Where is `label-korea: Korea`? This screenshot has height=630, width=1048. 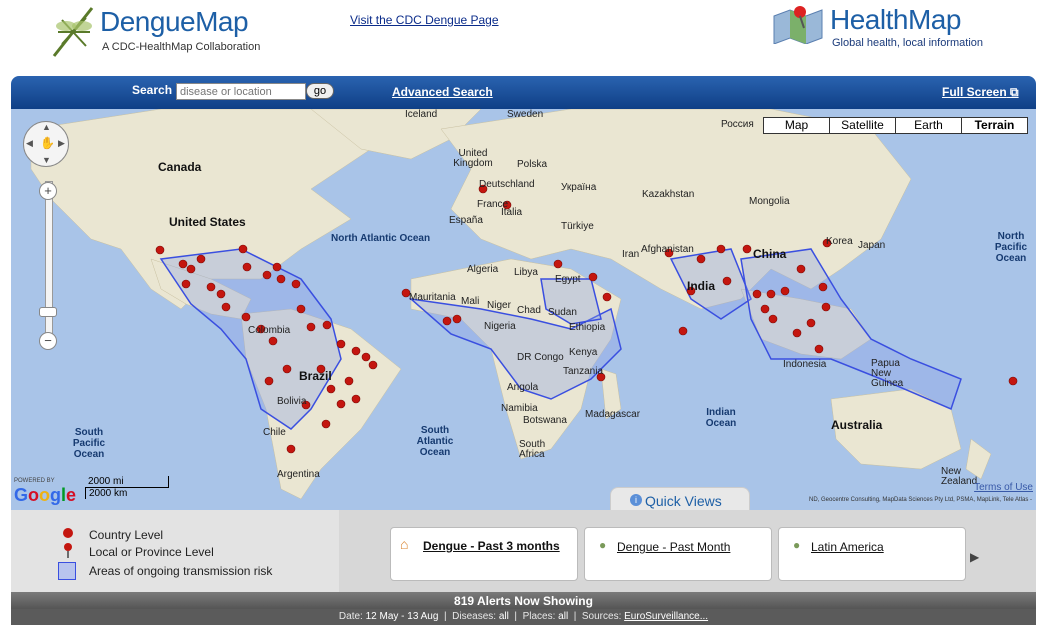 label-korea: Korea is located at coordinates (839, 241).